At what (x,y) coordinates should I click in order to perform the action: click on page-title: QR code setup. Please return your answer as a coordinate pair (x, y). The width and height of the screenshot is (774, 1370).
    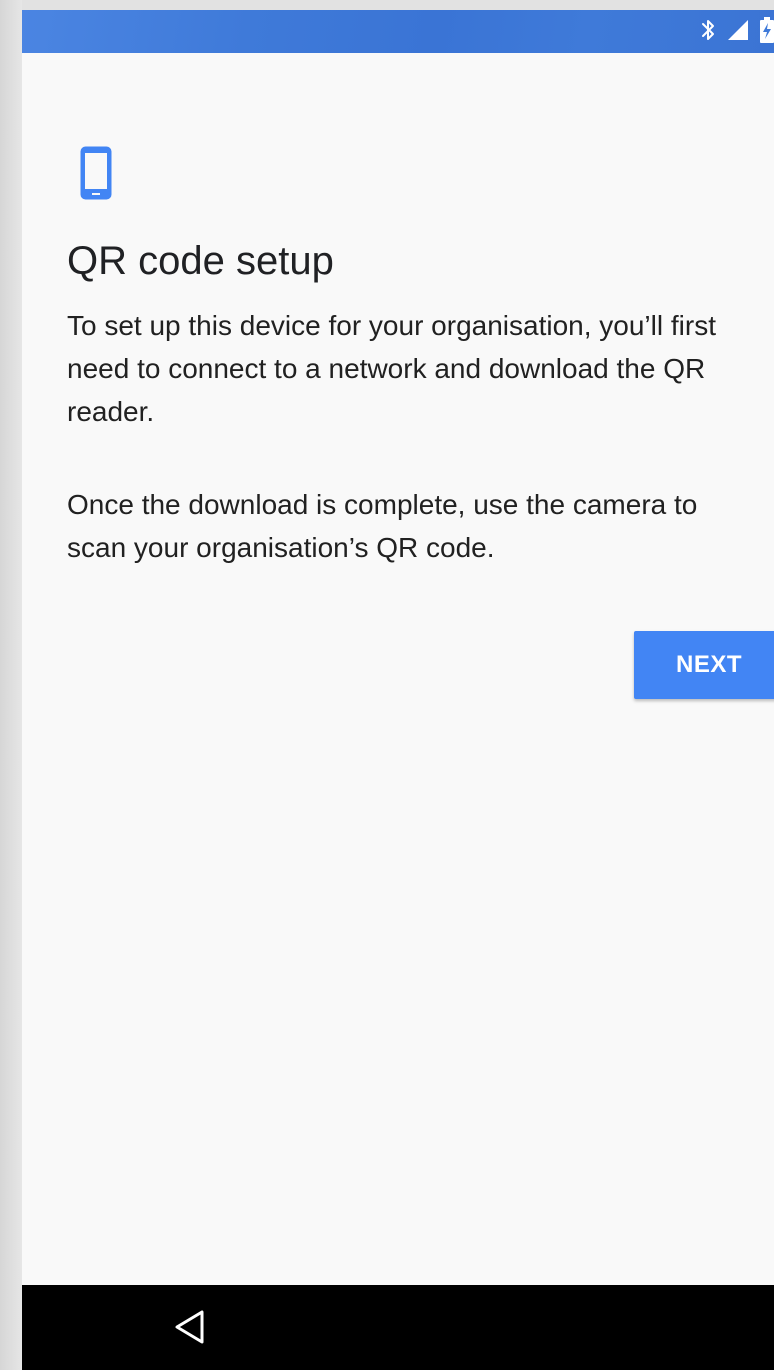
    Looking at the image, I should click on (200, 261).